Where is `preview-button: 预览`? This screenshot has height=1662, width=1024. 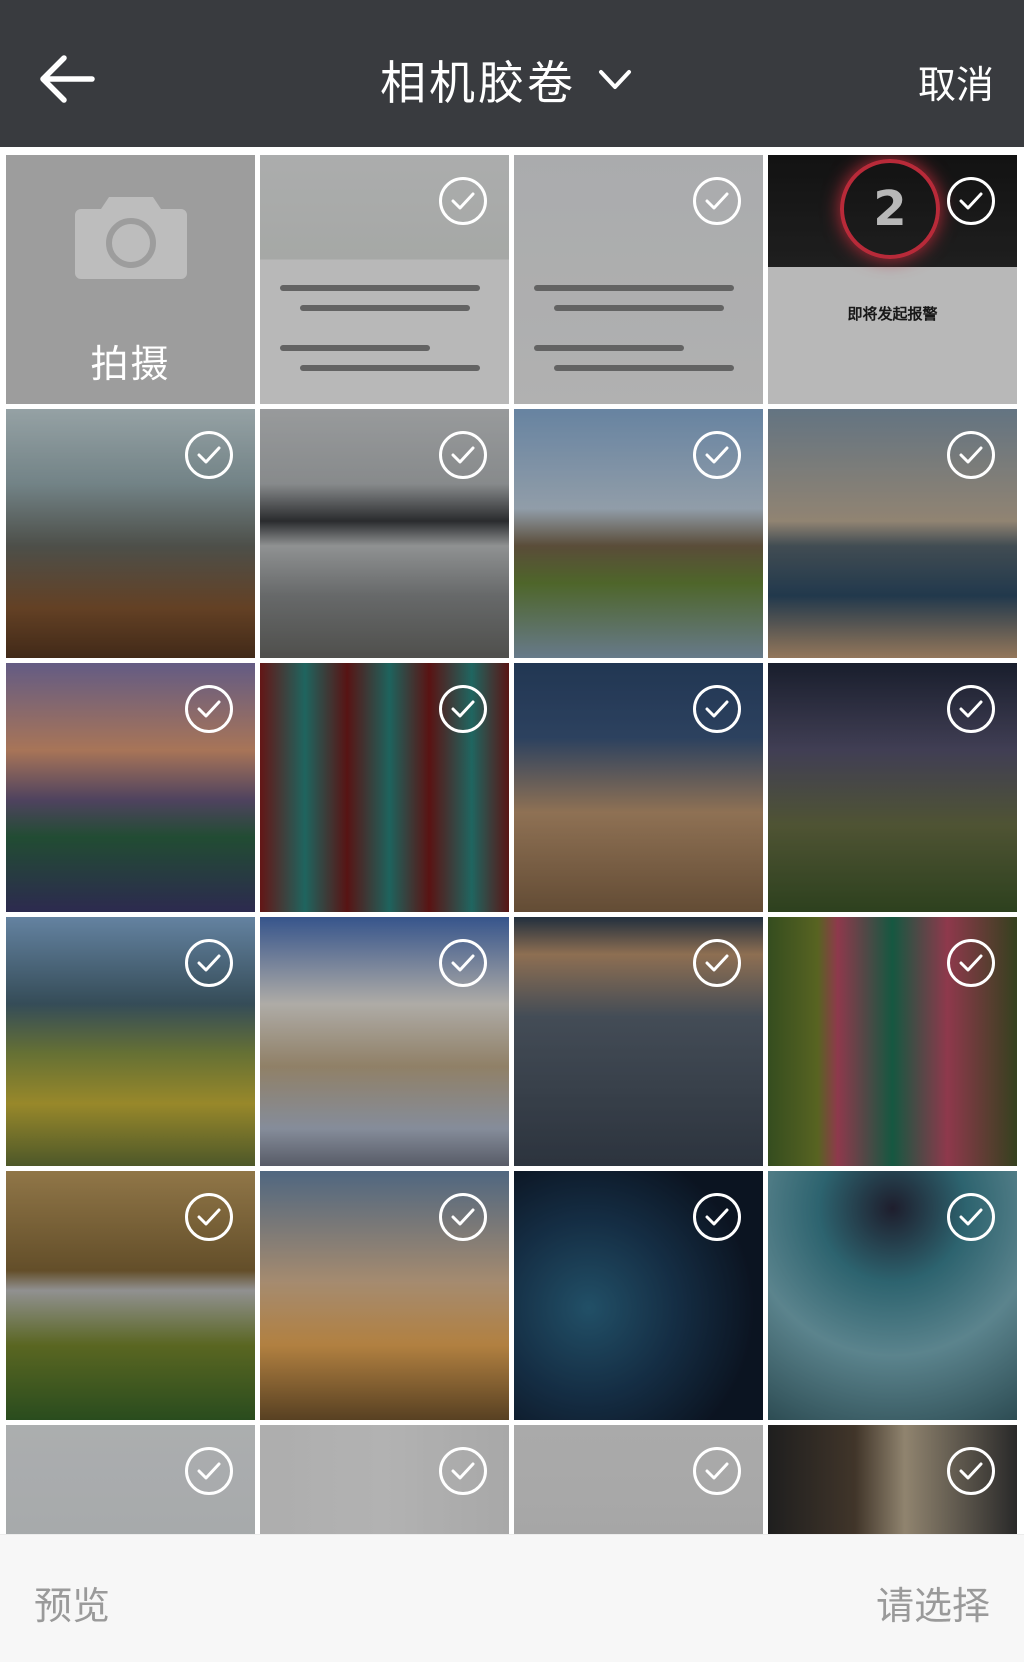
preview-button: 预览 is located at coordinates (72, 1602).